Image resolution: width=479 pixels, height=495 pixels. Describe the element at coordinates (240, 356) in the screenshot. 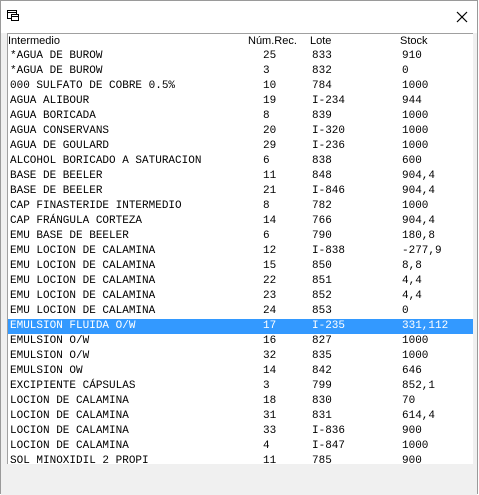

I see `list-item: EMULSION O/W 32 835 1000` at that location.